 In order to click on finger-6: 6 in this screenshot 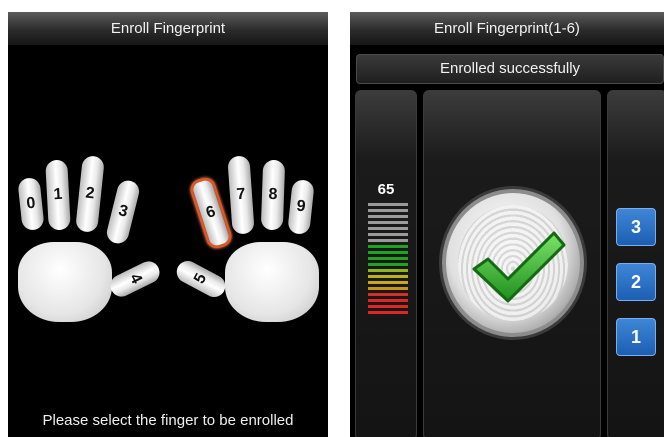, I will do `click(211, 213)`.